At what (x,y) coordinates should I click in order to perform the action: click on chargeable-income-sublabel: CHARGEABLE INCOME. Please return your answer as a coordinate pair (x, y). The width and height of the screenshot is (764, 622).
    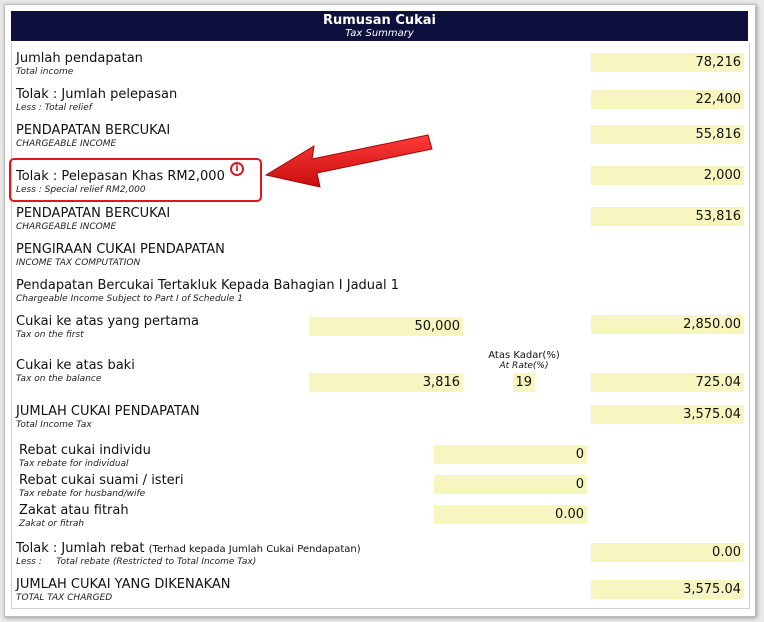
    Looking at the image, I should click on (66, 144).